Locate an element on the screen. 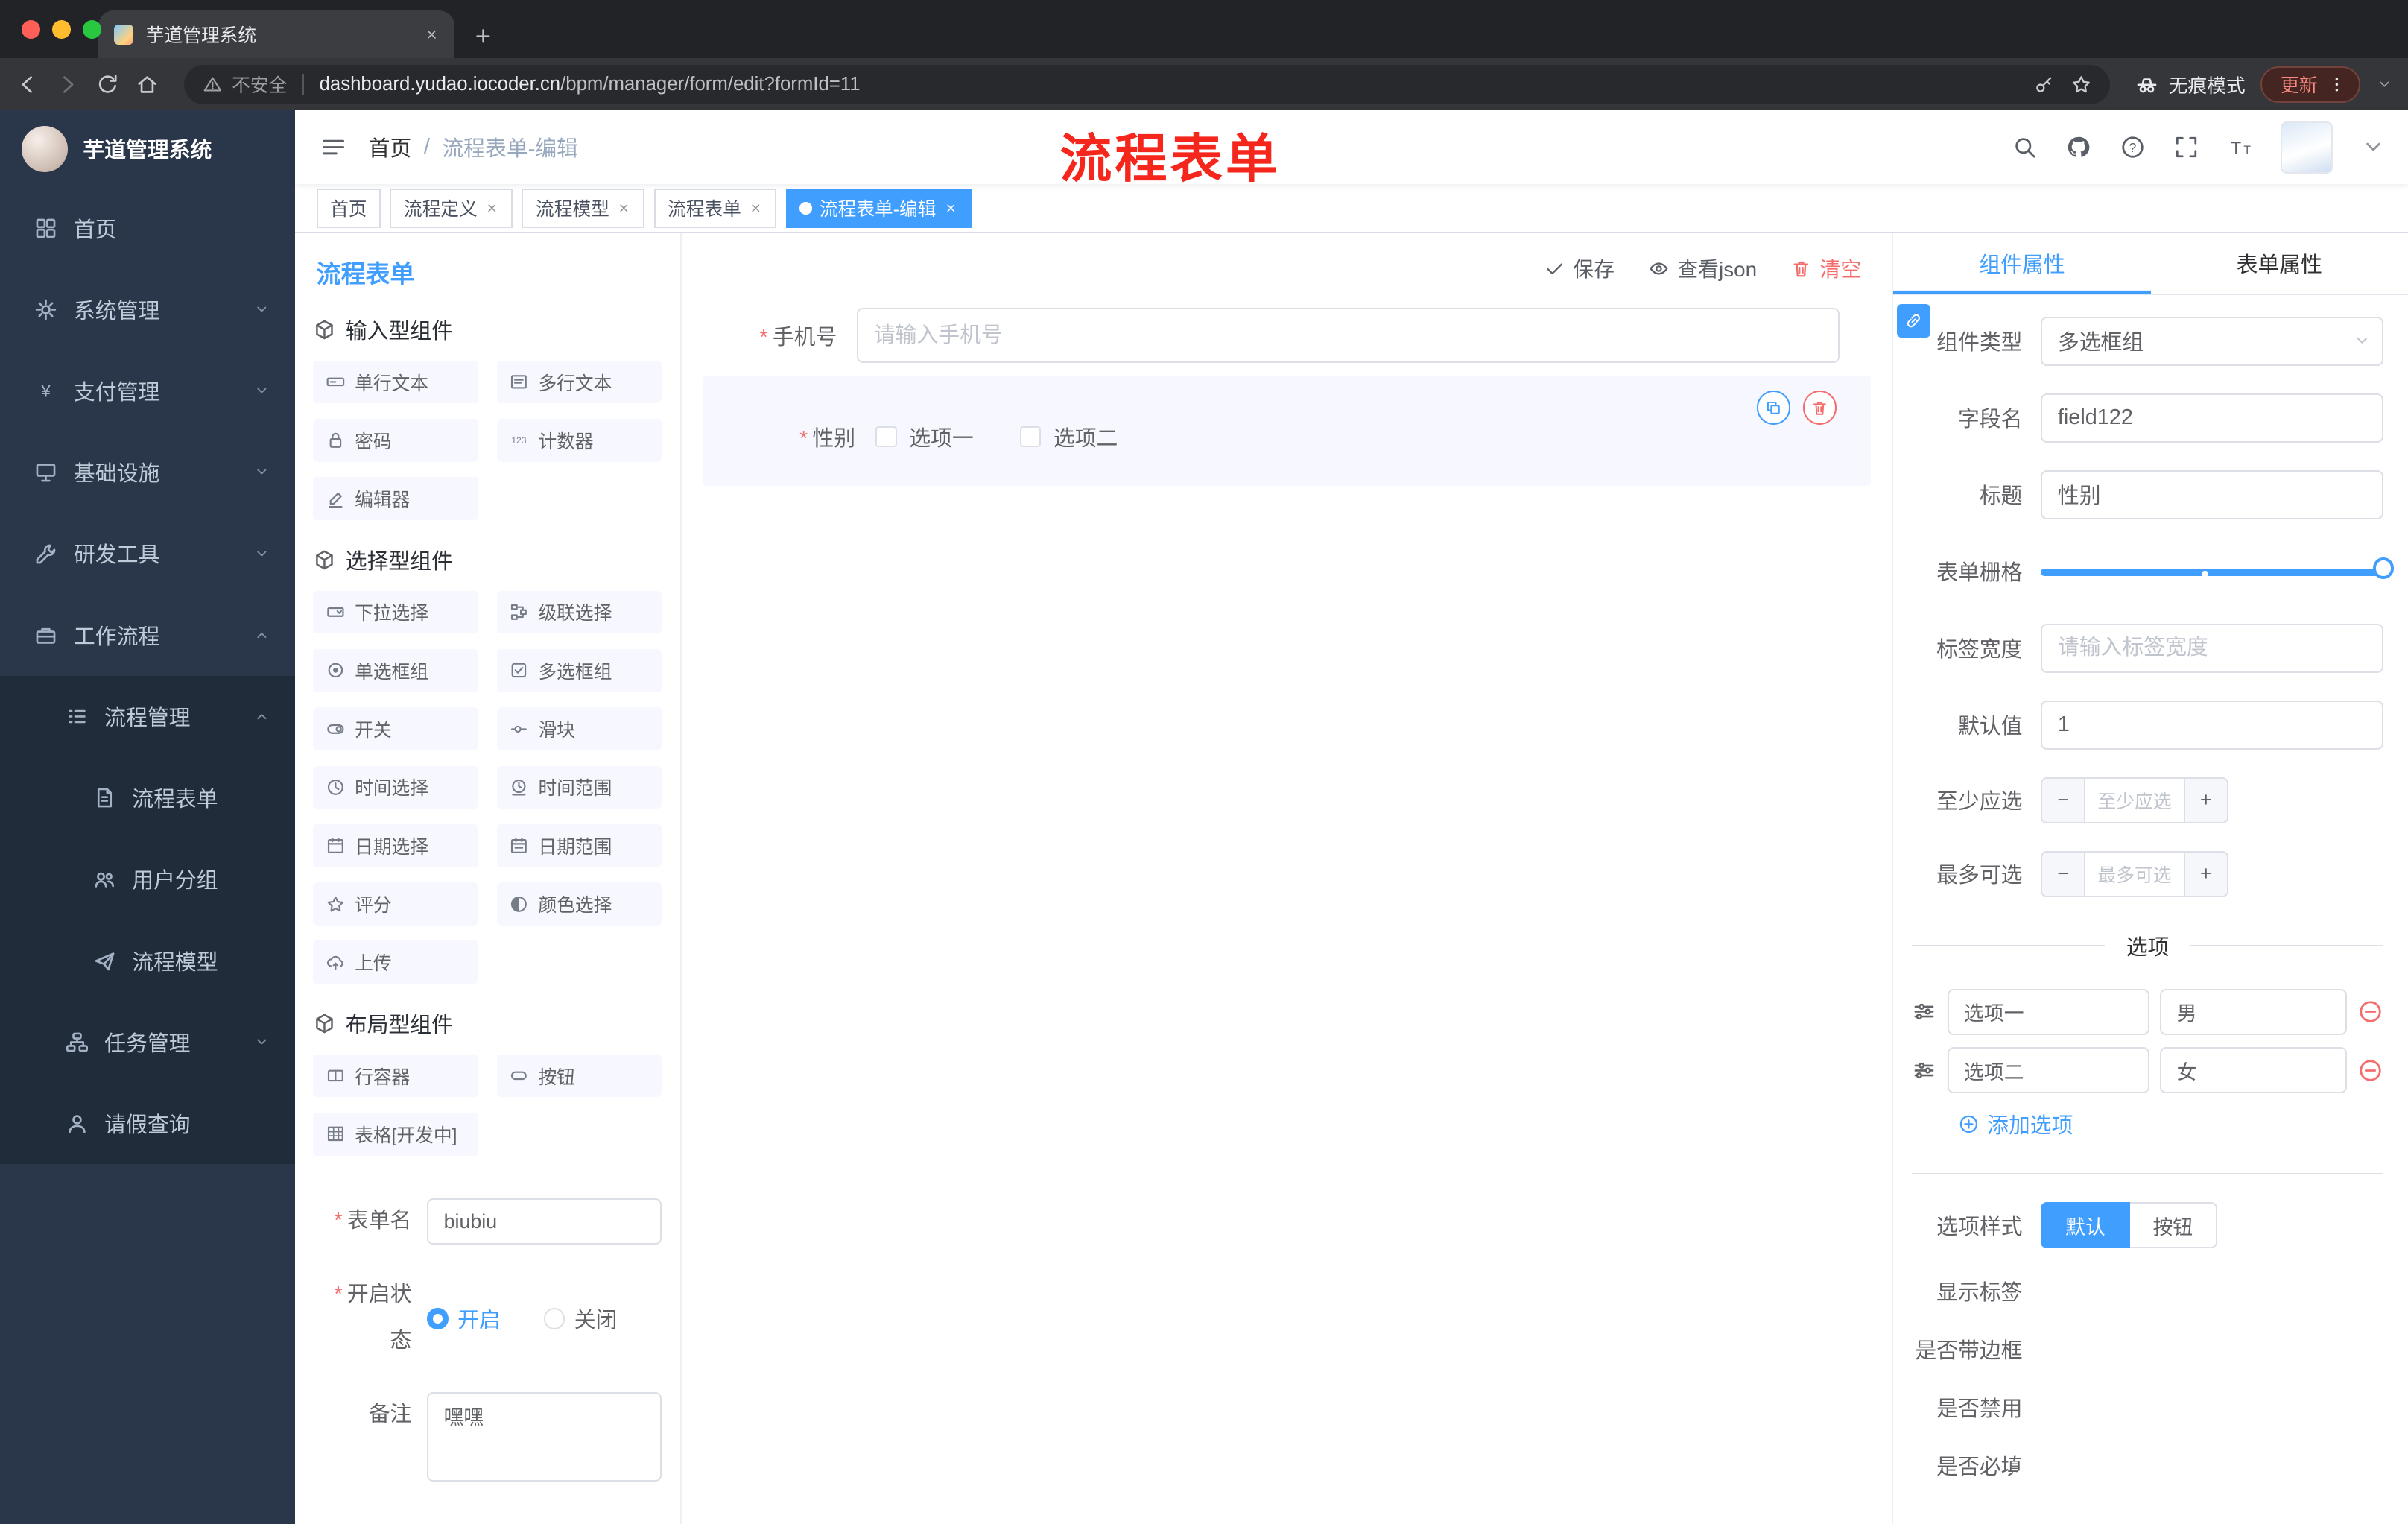  user-avatar is located at coordinates (2306, 147).